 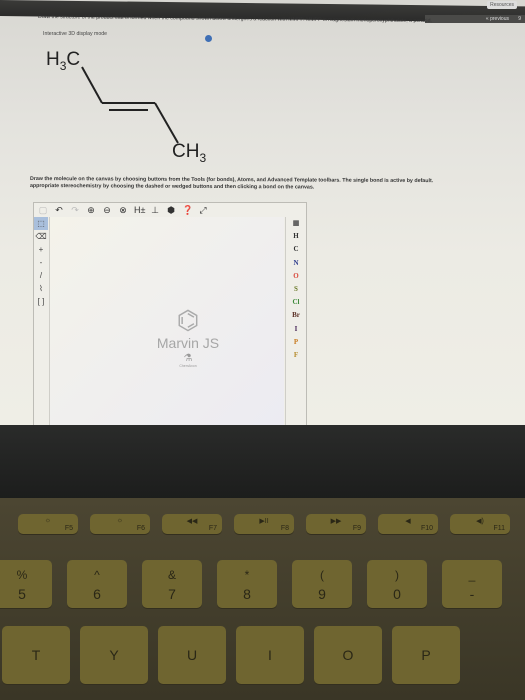 I want to click on info-icon: ⬢, so click(x=171, y=210).